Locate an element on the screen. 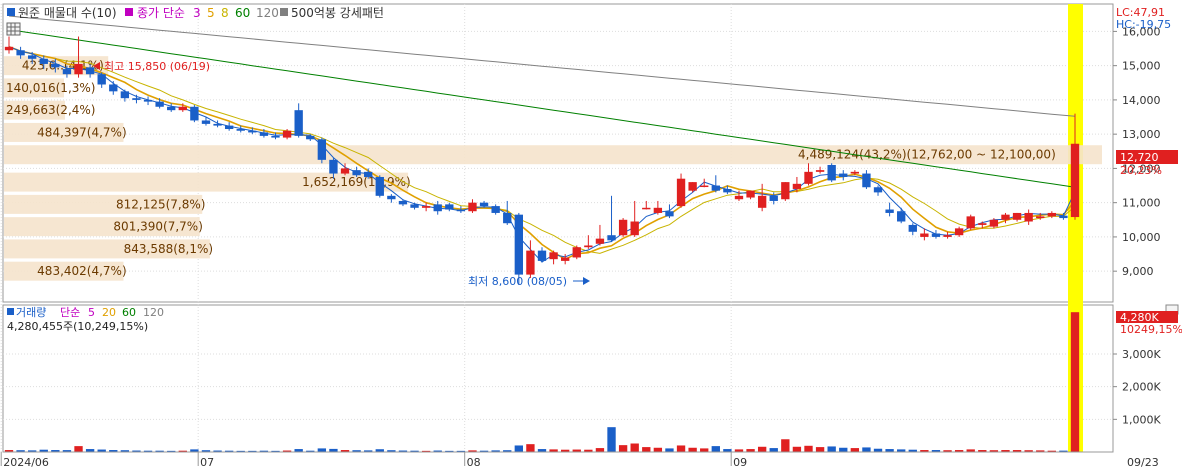 This screenshot has height=473, width=1182. ma-period-60: 60 is located at coordinates (242, 13).